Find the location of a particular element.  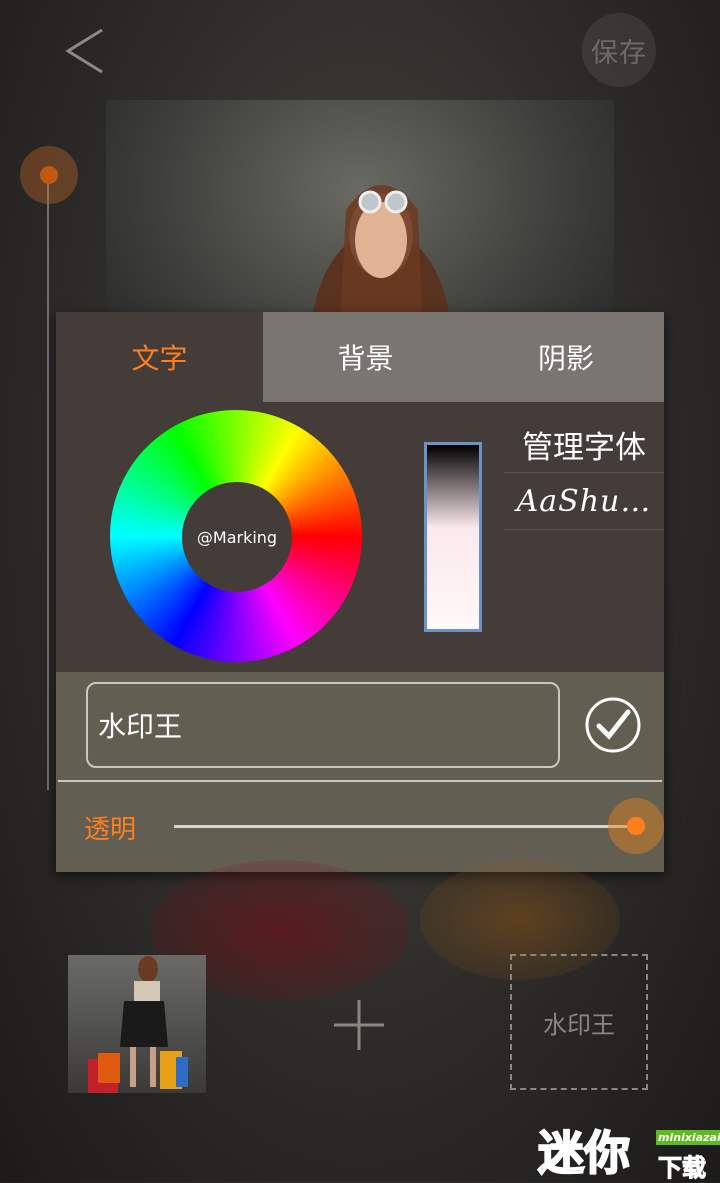

confirm-button is located at coordinates (613, 725).